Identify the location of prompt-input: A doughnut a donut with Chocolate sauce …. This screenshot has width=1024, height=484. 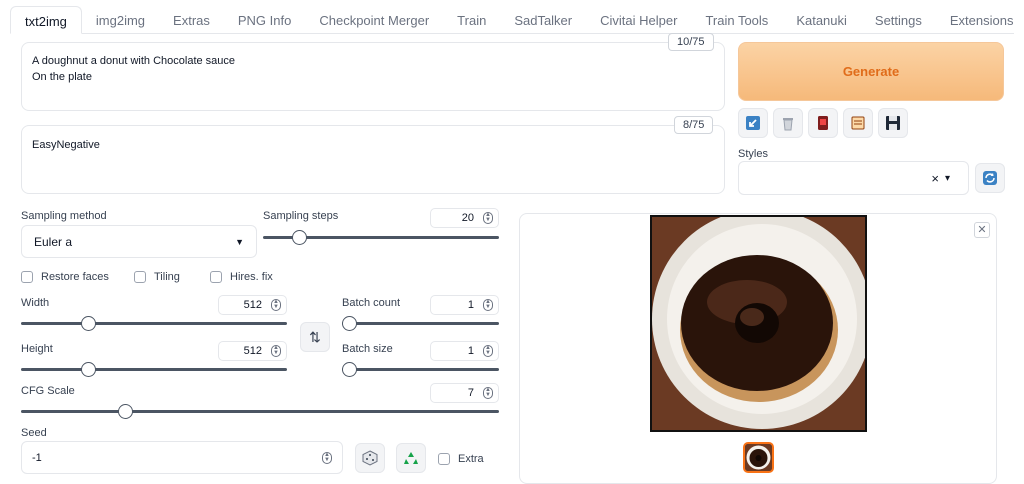
(373, 76).